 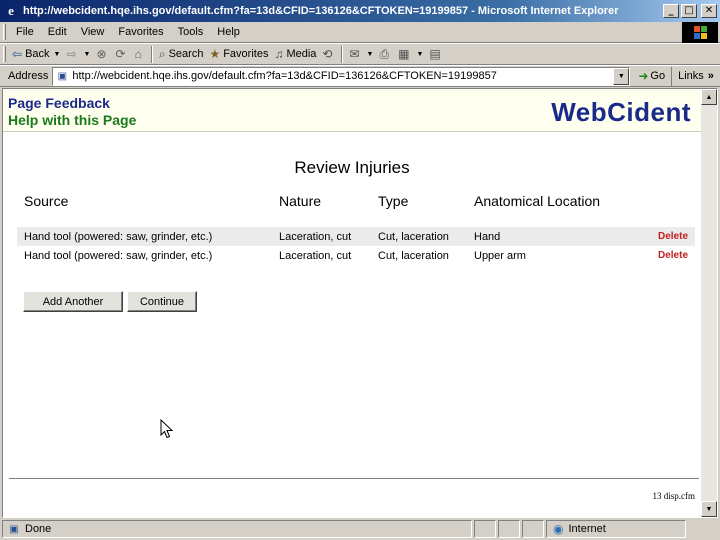 What do you see at coordinates (25, 32) in the screenshot?
I see `menu-file: File` at bounding box center [25, 32].